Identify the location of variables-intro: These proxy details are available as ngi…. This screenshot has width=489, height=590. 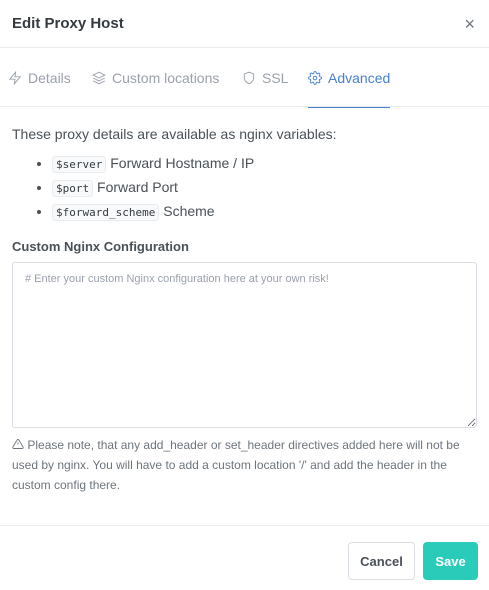
(174, 134).